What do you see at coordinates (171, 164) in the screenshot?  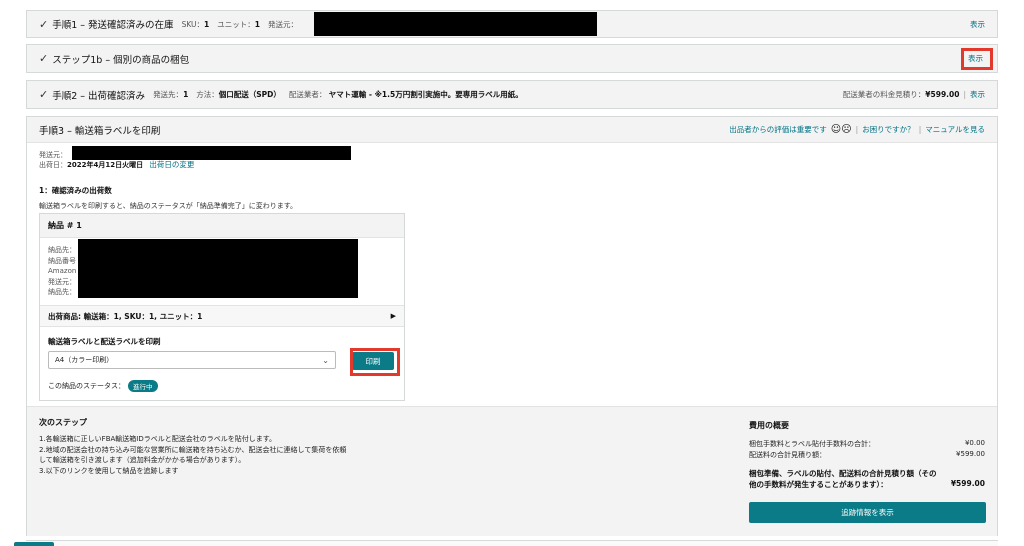 I see `change-date-link: 出荷日の変更` at bounding box center [171, 164].